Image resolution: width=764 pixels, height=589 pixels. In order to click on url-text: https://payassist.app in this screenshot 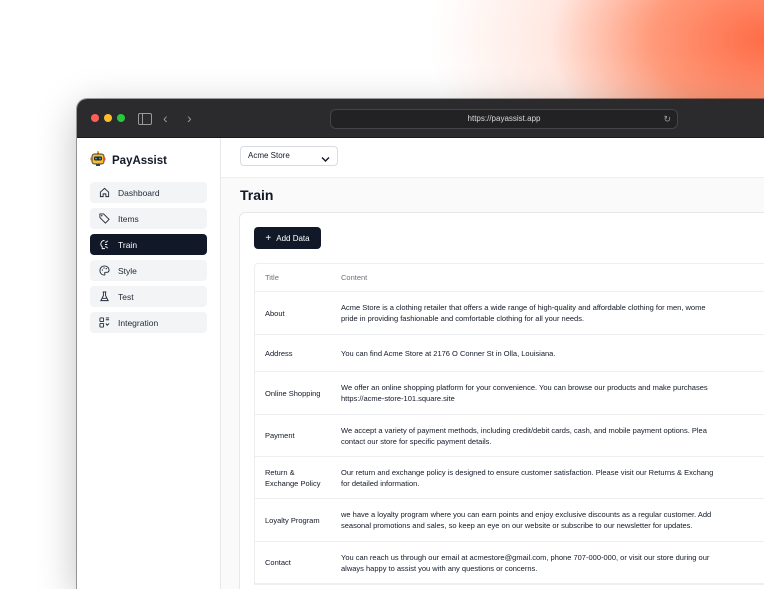, I will do `click(504, 118)`.